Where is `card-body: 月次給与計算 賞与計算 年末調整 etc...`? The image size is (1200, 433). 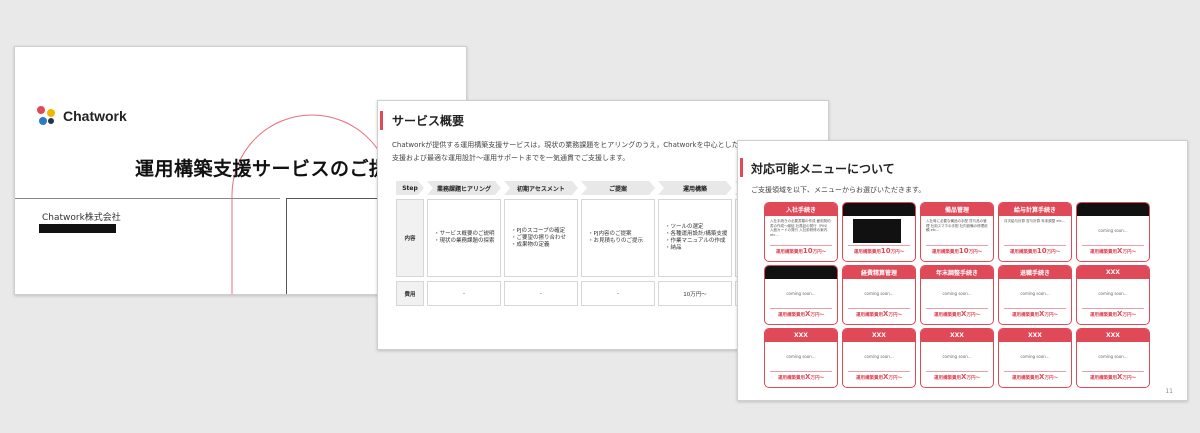
card-body: 月次給与計算 賞与計算 年末調整 etc... is located at coordinates (1035, 221).